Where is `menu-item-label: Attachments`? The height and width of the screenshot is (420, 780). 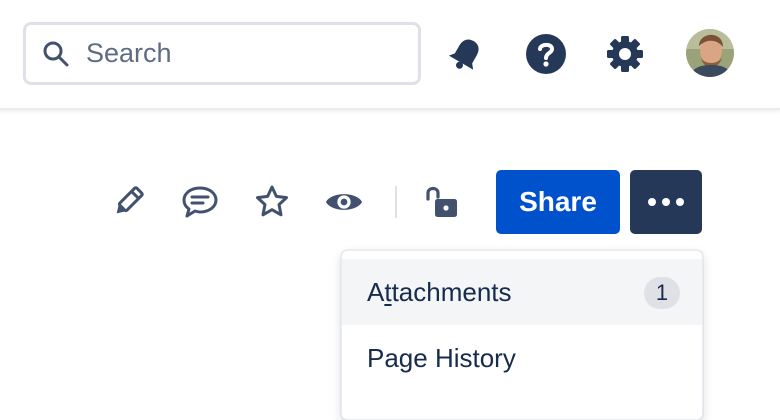
menu-item-label: Attachments is located at coordinates (439, 291).